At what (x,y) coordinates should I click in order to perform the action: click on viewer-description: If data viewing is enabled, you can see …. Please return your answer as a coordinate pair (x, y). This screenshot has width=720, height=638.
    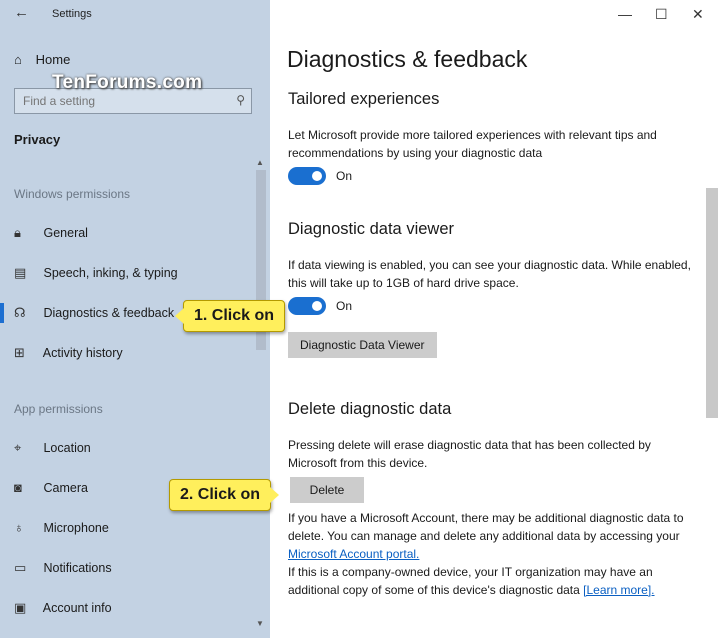
    Looking at the image, I should click on (489, 274).